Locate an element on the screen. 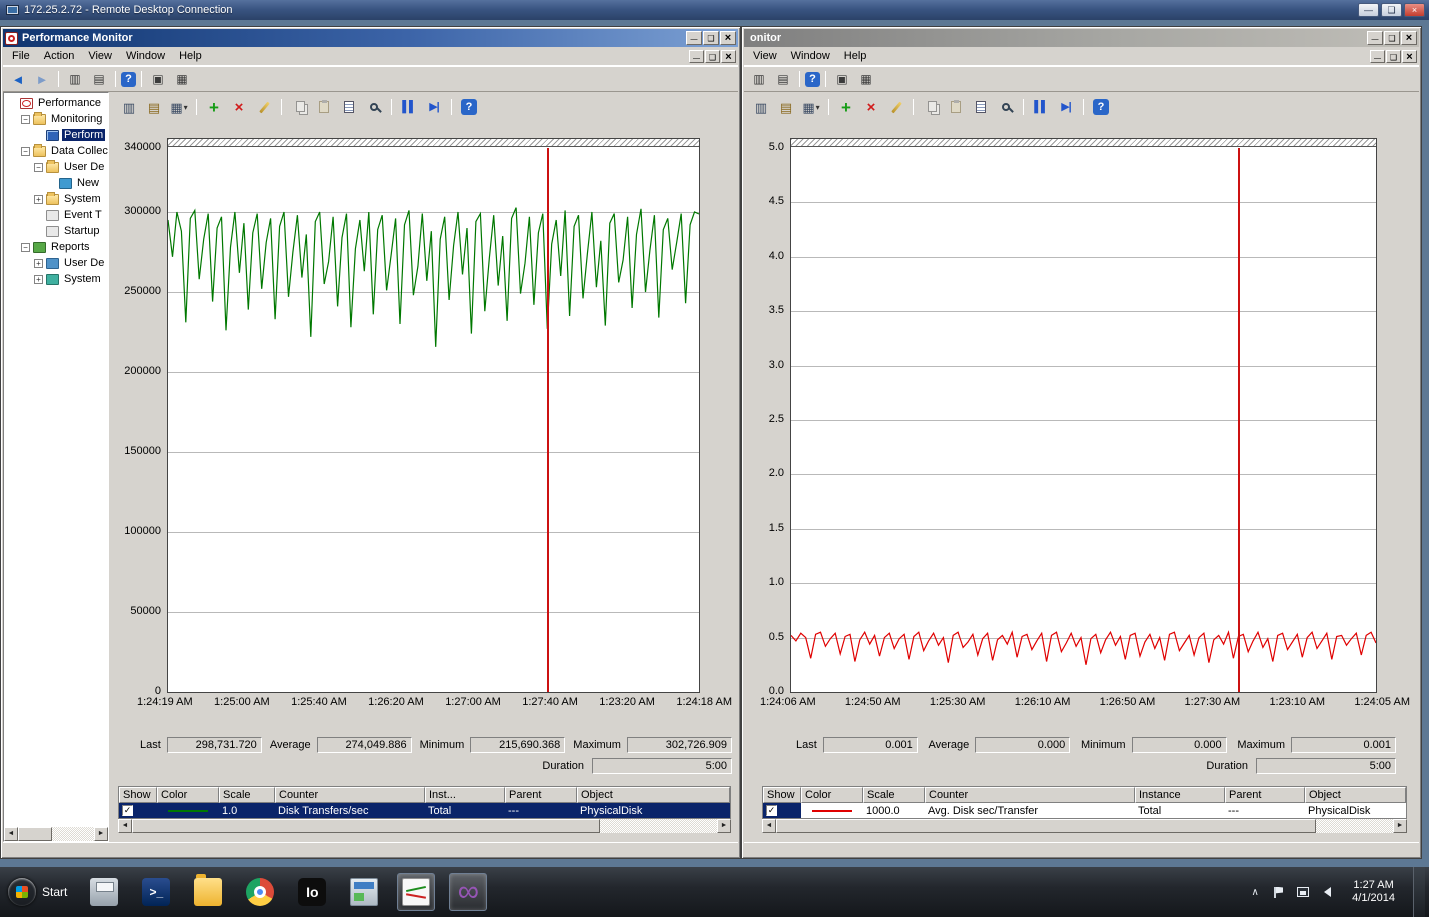 The height and width of the screenshot is (917, 1429). left-maximize-button is located at coordinates (711, 38).